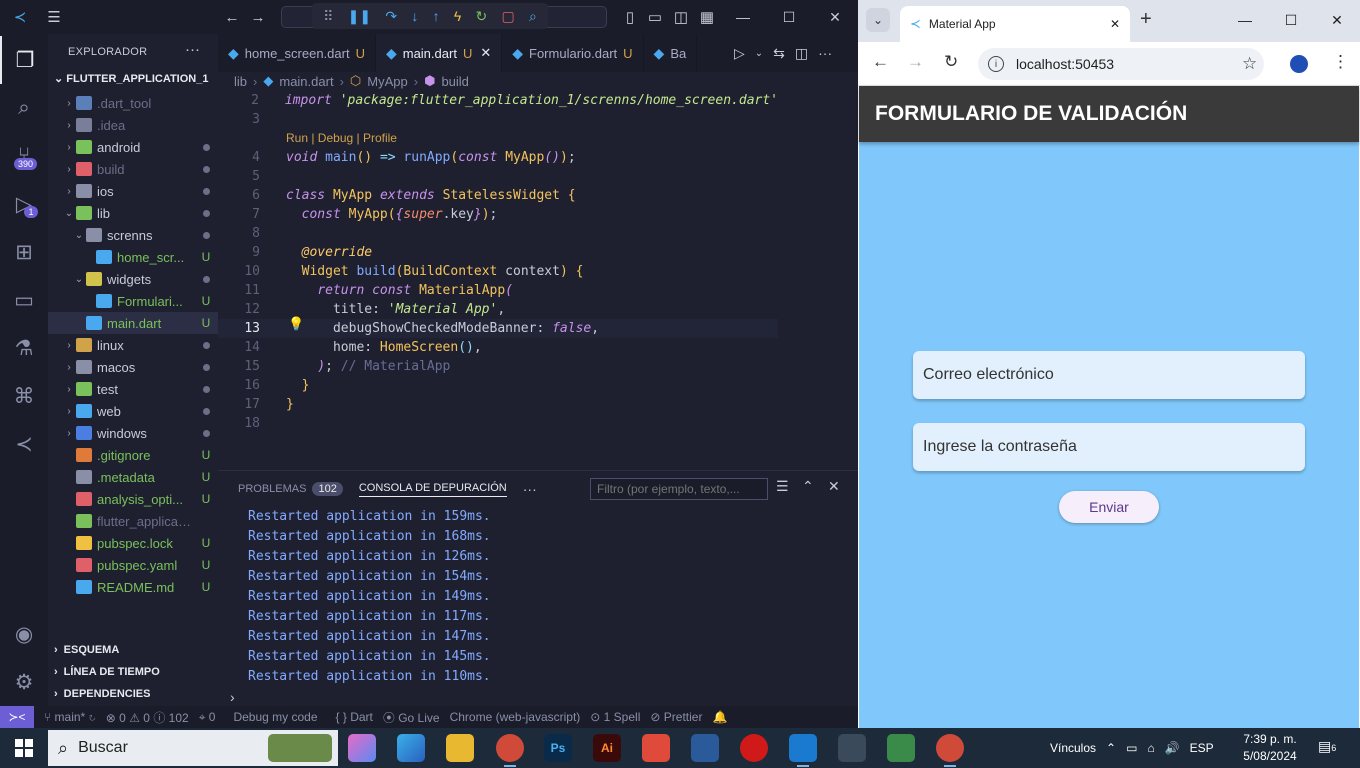 The height and width of the screenshot is (768, 1360). I want to click on chrome-menu-icon: ⋮, so click(1340, 62).